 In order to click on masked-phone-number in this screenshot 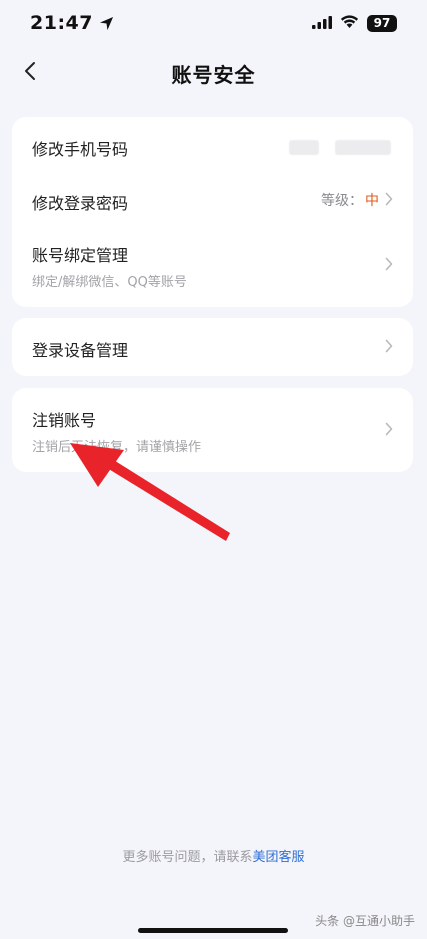, I will do `click(340, 147)`.